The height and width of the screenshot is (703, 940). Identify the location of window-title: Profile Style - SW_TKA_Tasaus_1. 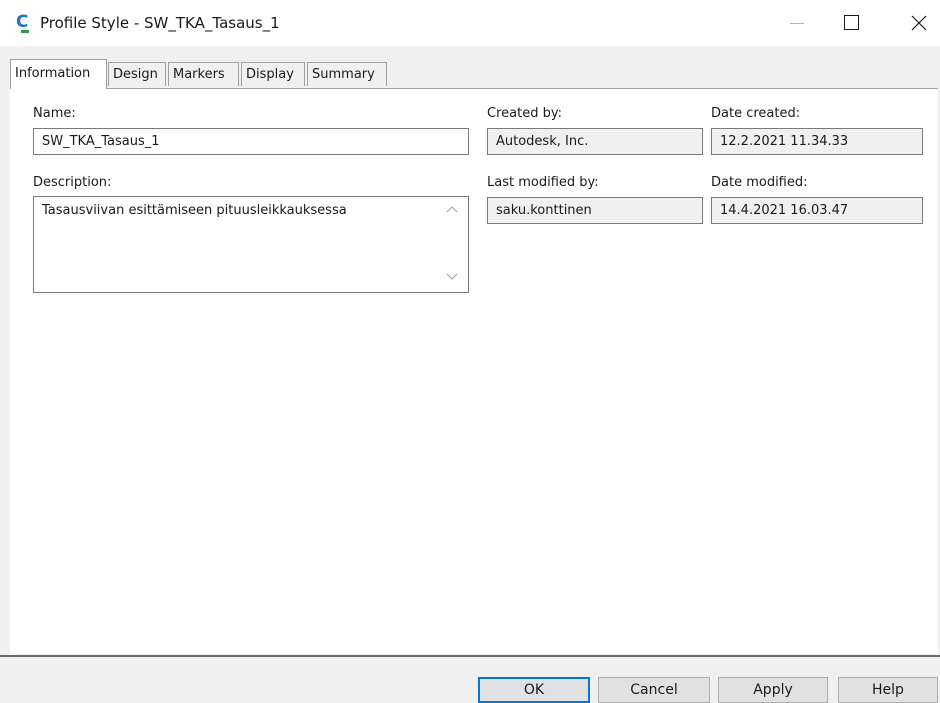
(160, 23).